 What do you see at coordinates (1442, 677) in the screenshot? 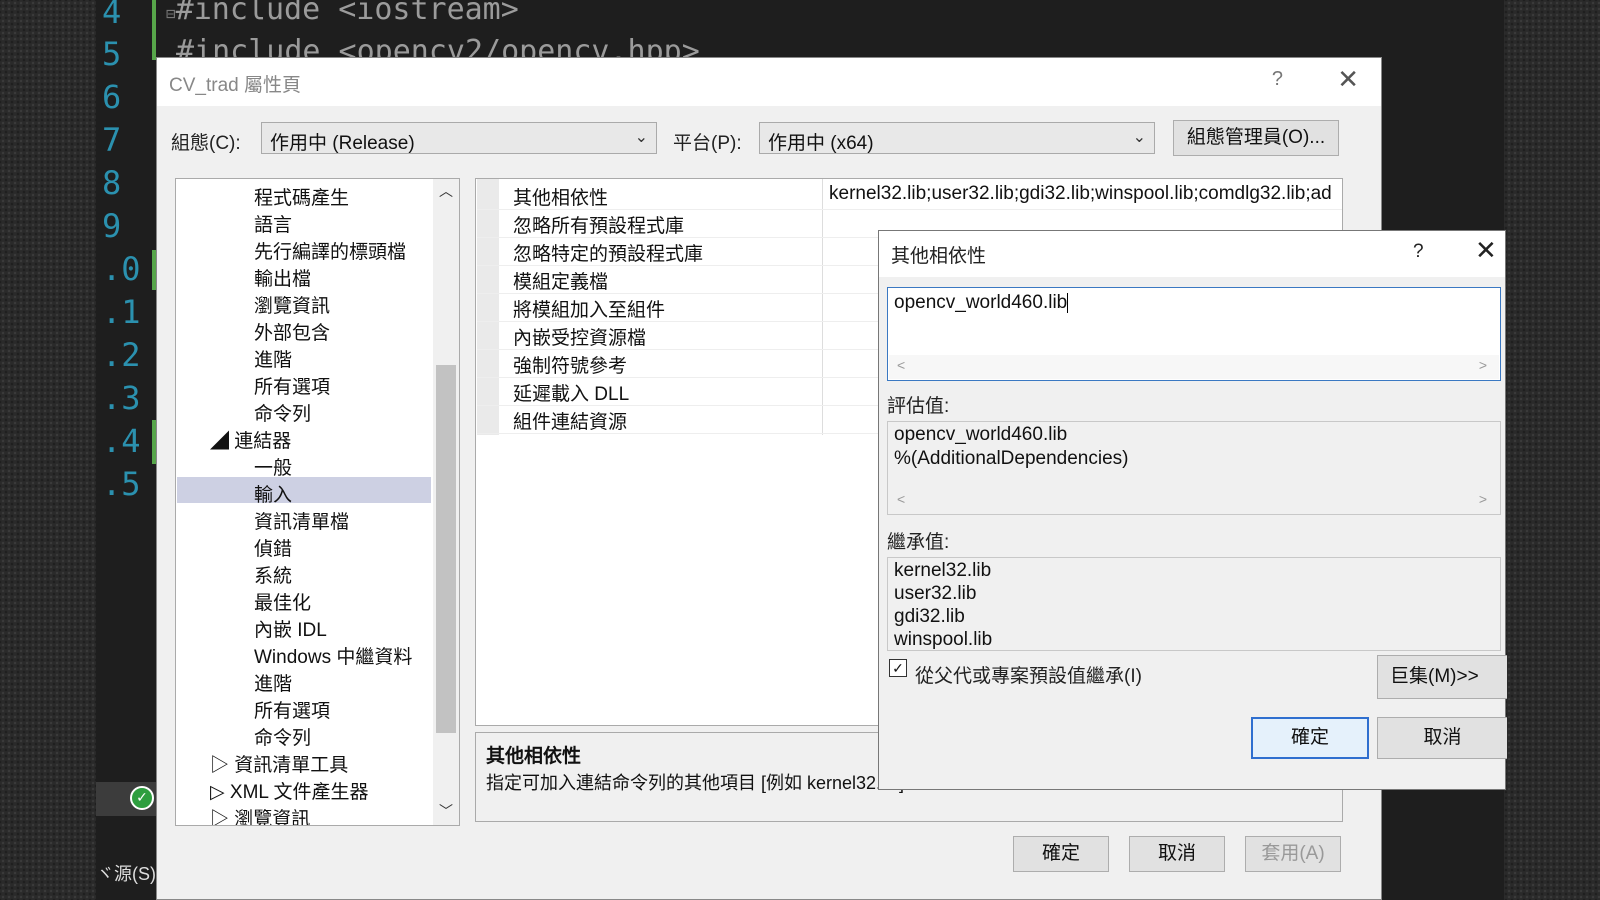
I see `macros-button: 巨集(M)>>` at bounding box center [1442, 677].